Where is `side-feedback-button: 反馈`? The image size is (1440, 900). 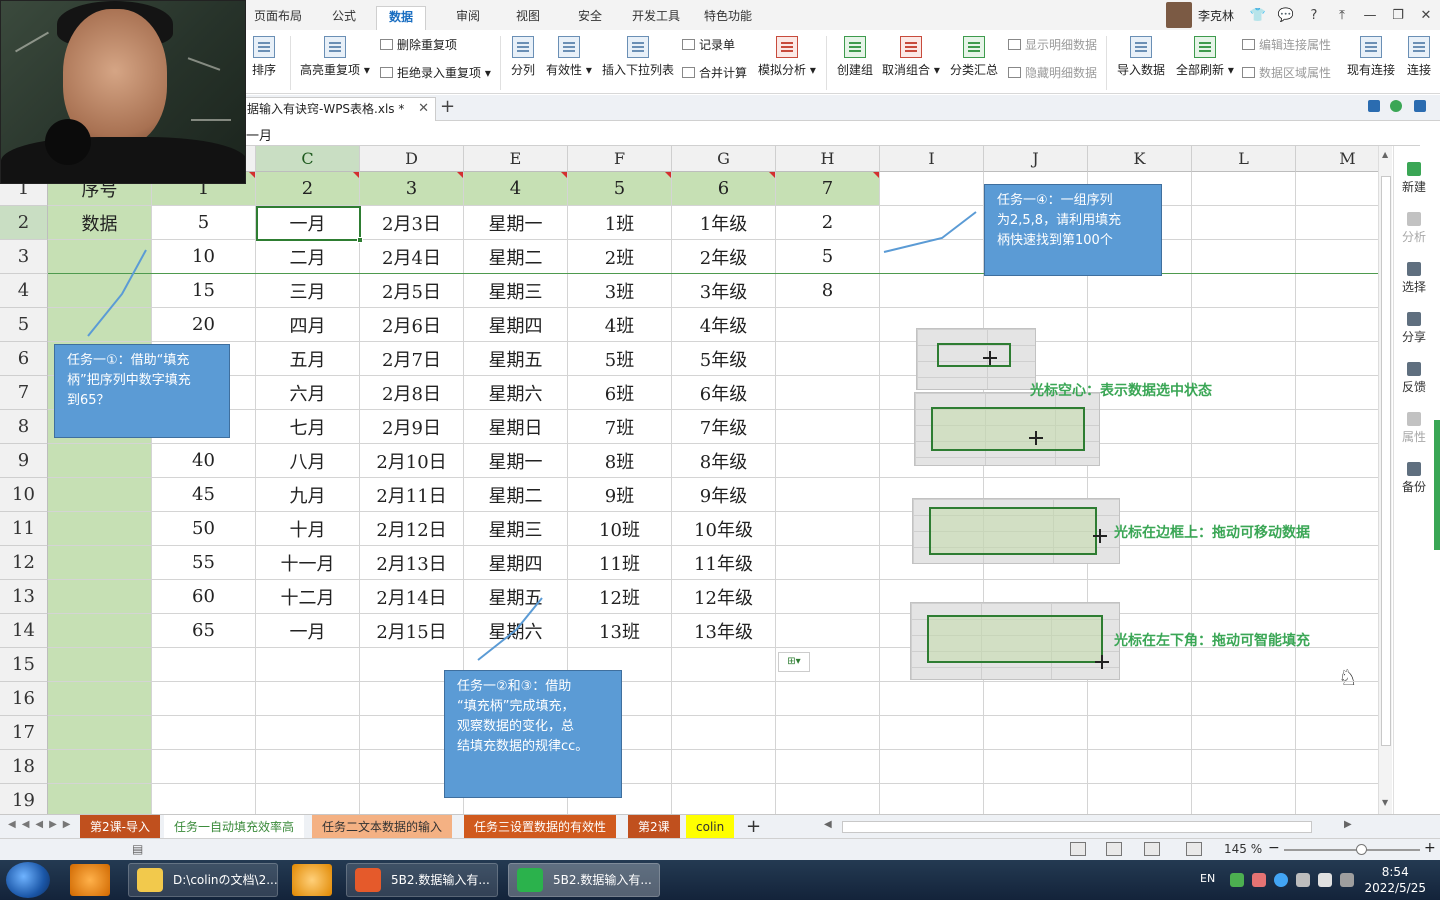 side-feedback-button: 反馈 is located at coordinates (1414, 378).